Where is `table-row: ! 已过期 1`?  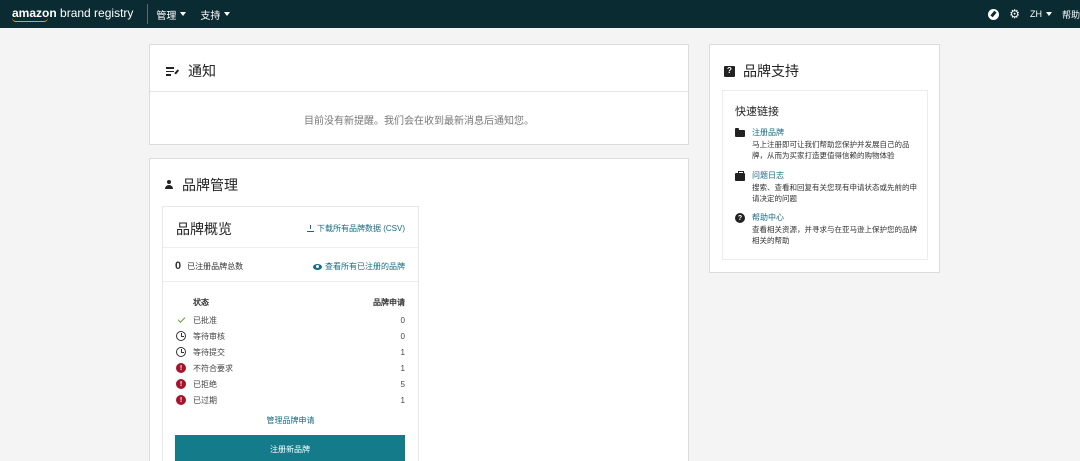
table-row: ! 已过期 1 is located at coordinates (290, 400).